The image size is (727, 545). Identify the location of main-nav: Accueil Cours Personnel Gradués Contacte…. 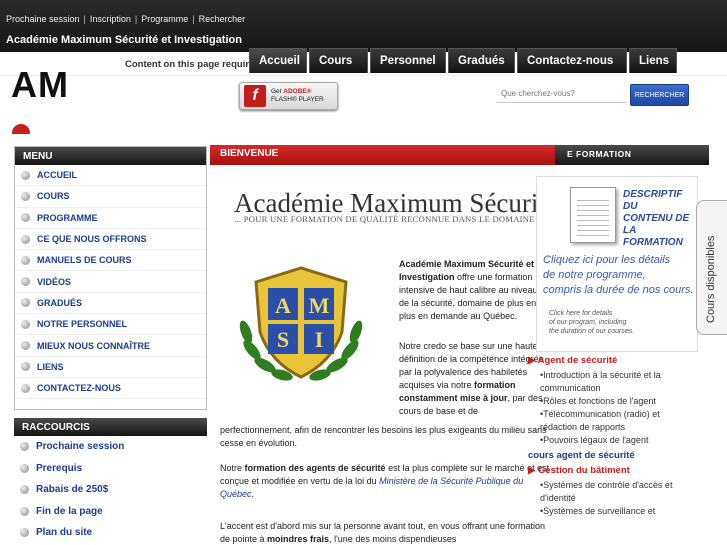
(463, 60).